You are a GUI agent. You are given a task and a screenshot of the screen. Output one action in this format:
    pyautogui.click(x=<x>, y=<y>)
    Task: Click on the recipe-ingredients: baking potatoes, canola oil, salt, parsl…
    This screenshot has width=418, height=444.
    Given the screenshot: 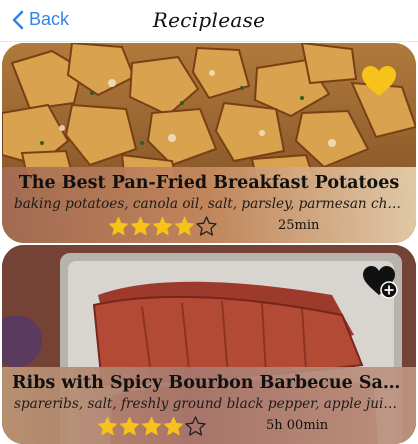 What is the action you would take?
    pyautogui.click(x=215, y=204)
    